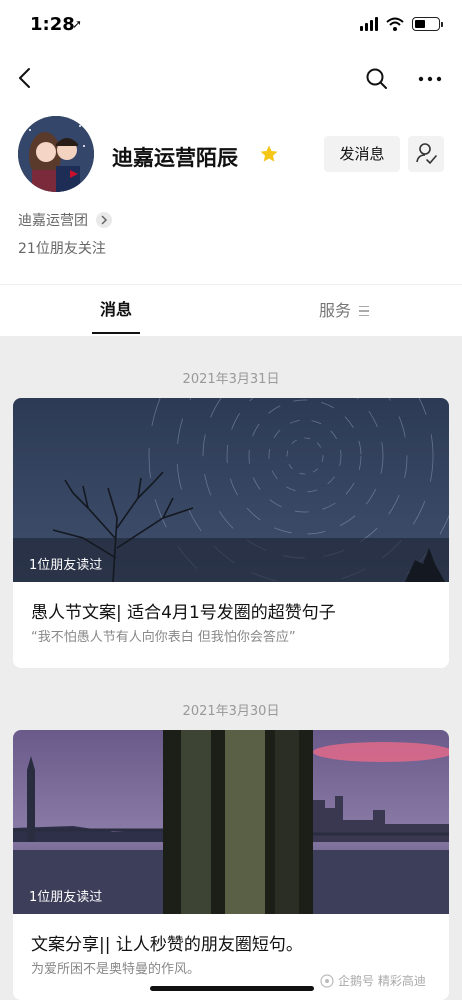 The width and height of the screenshot is (462, 1000). I want to click on status-icons, so click(401, 24).